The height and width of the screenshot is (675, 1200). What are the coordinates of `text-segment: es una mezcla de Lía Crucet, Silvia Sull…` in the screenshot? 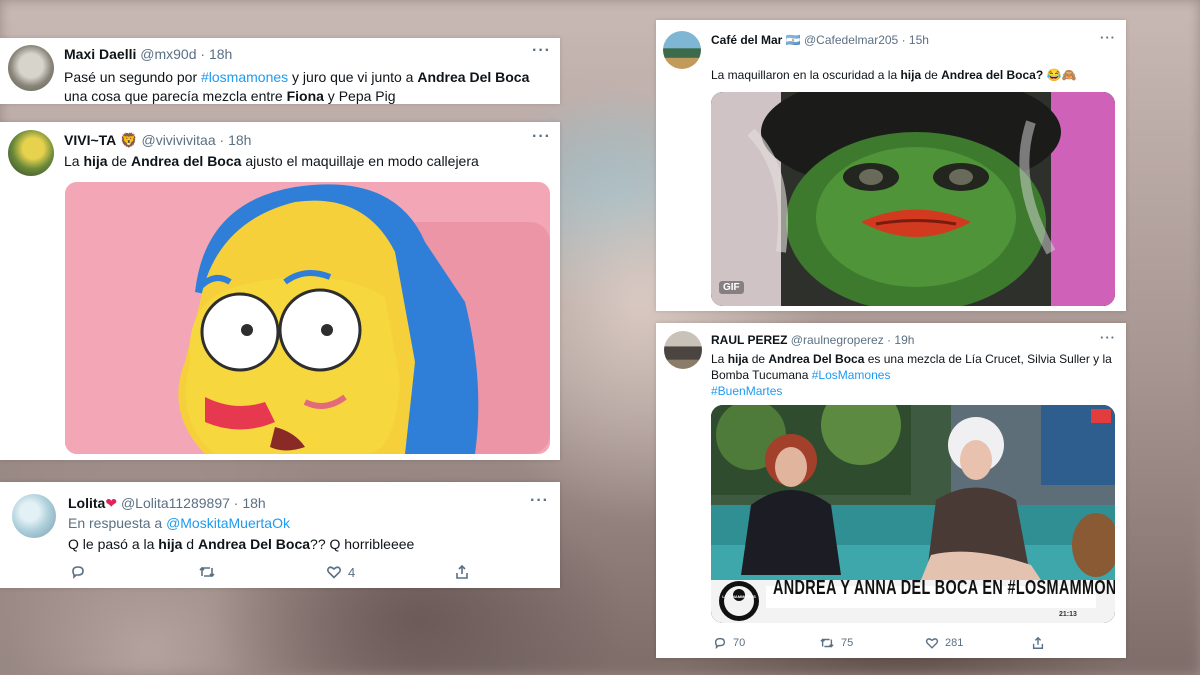 It's located at (988, 359).